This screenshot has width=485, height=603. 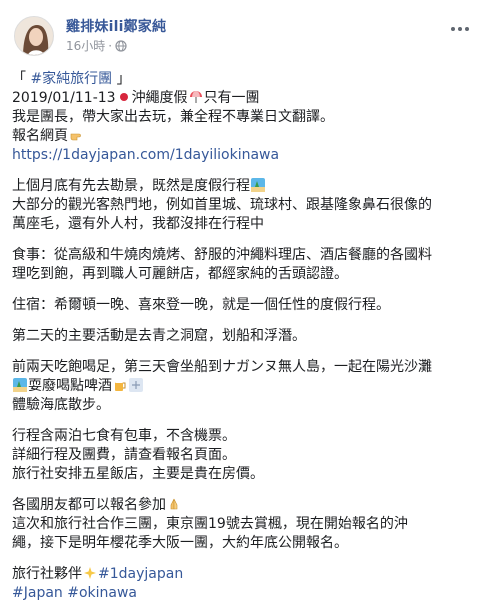 I want to click on text-line: 旅行社夥伴 #1dayjapan, so click(x=243, y=574).